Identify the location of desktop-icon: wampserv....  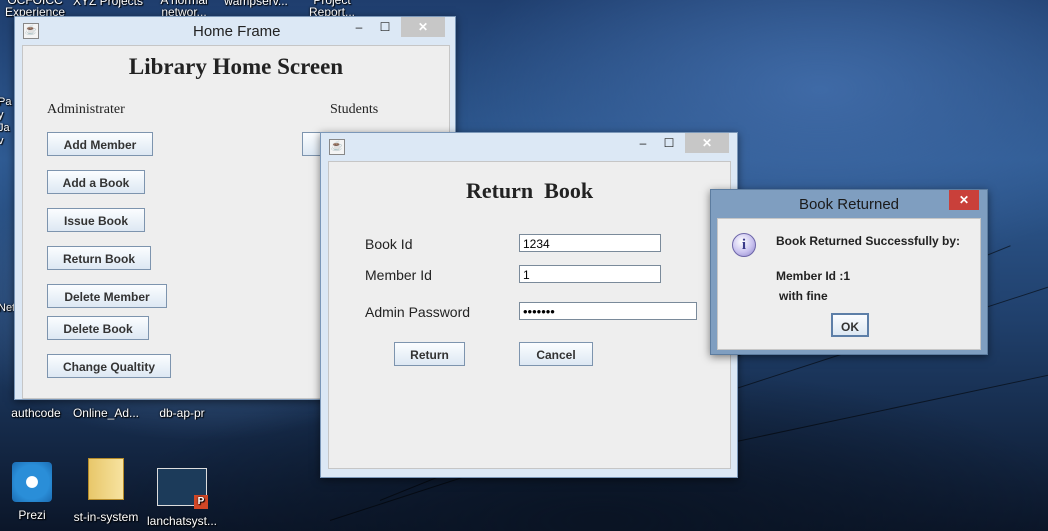
(256, 4).